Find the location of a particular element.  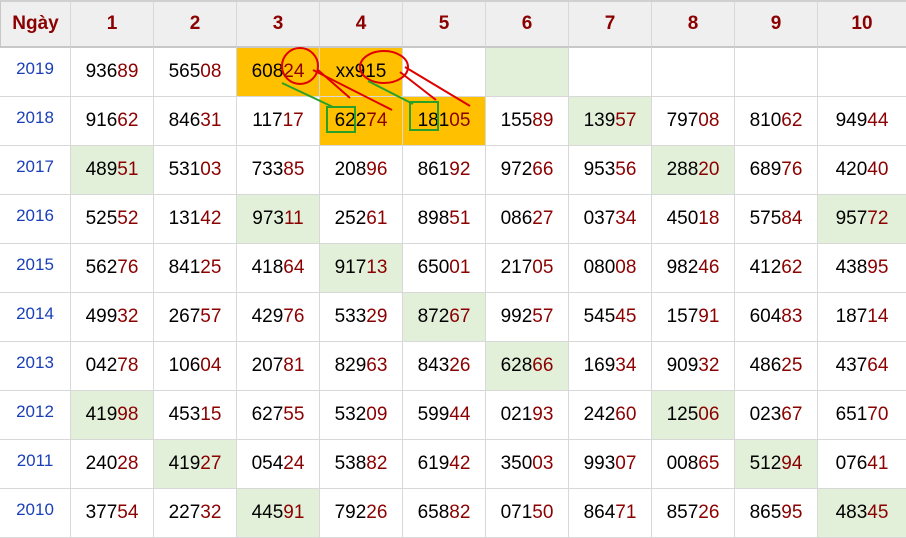

number-cell: 797 08 is located at coordinates (693, 121).